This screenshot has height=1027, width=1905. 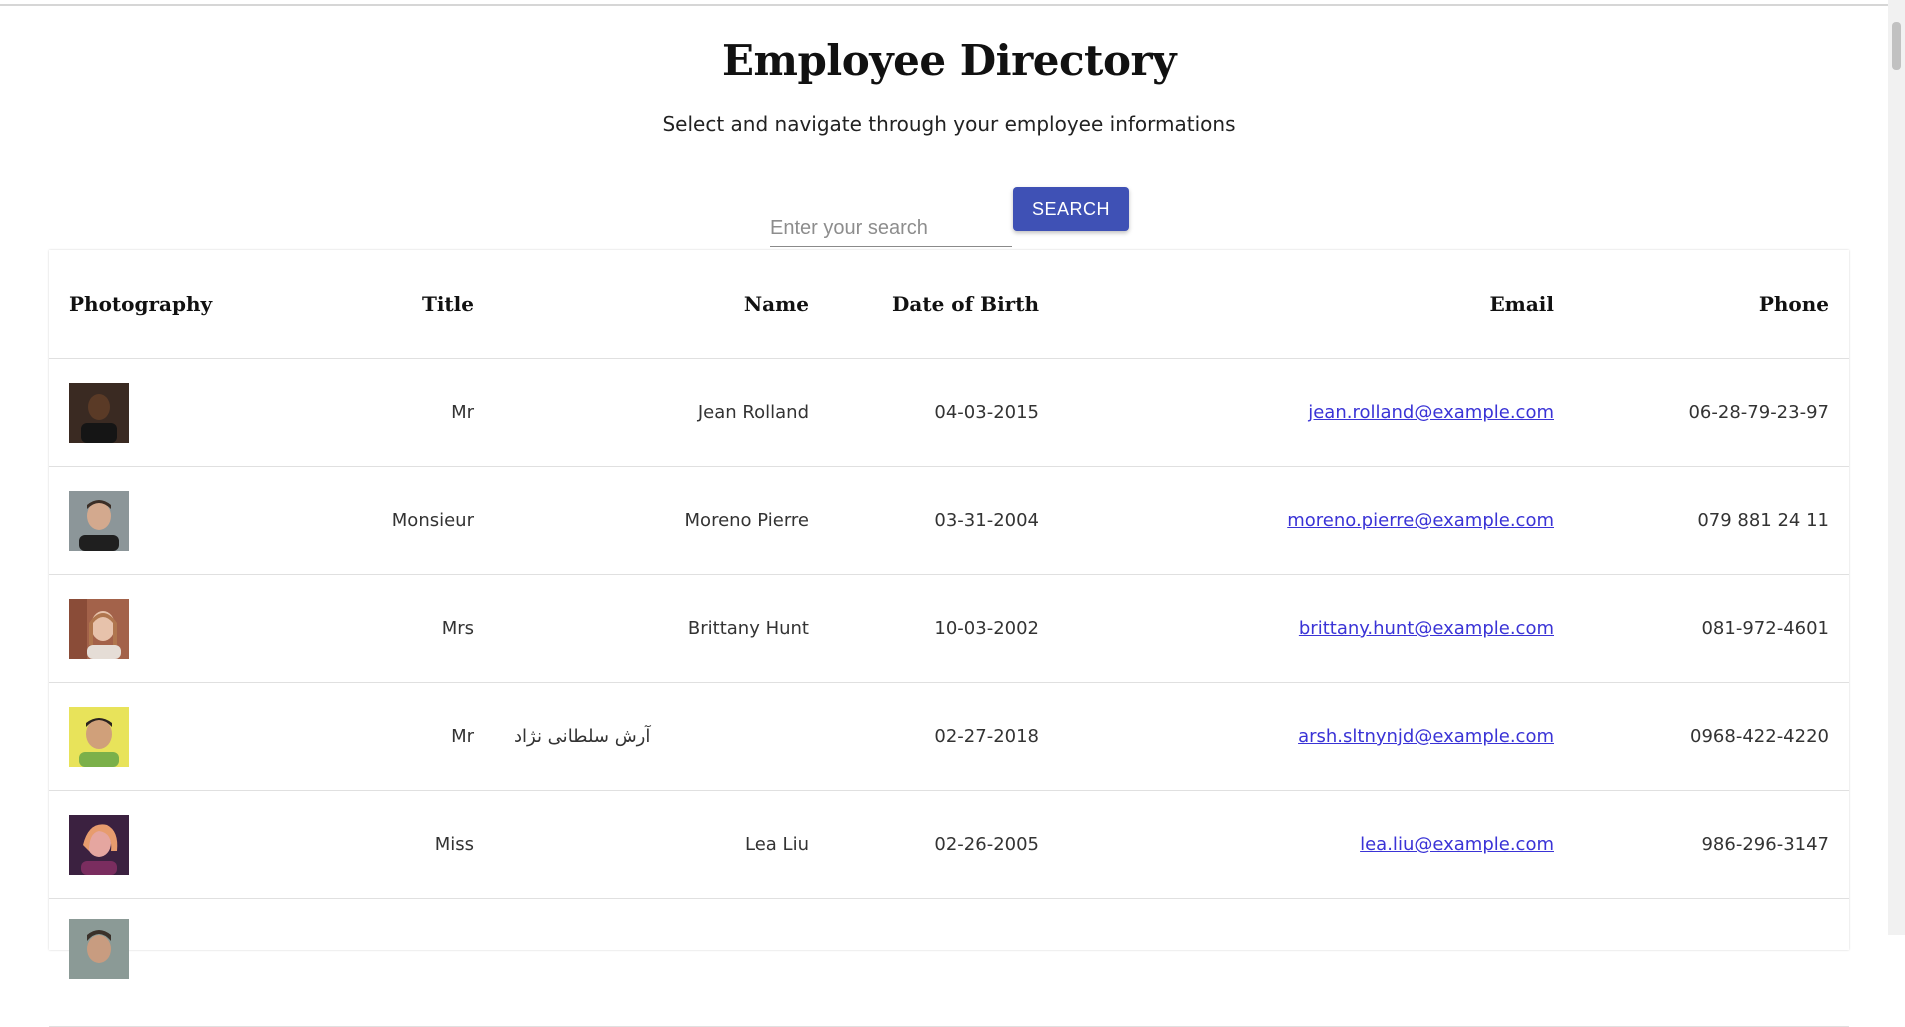 I want to click on scrollbar-thumb, so click(x=1896, y=46).